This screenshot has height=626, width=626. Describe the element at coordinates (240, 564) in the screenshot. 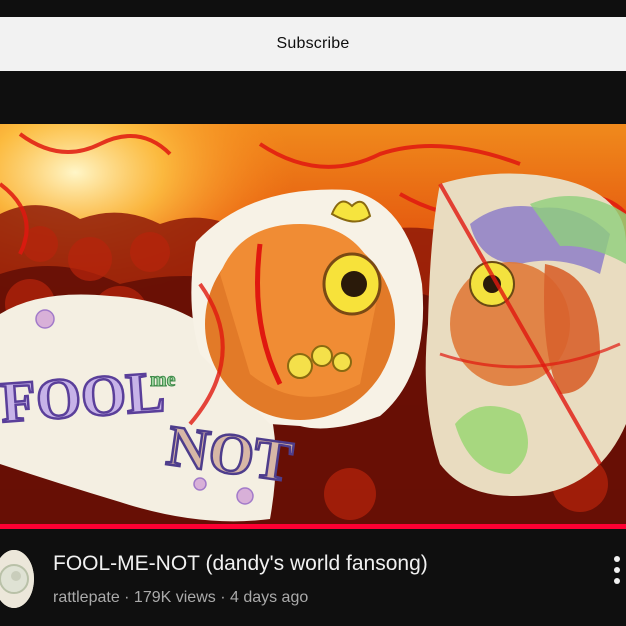

I see `video-title: FOOL-ME-NOT (dandy's world fansong)` at that location.